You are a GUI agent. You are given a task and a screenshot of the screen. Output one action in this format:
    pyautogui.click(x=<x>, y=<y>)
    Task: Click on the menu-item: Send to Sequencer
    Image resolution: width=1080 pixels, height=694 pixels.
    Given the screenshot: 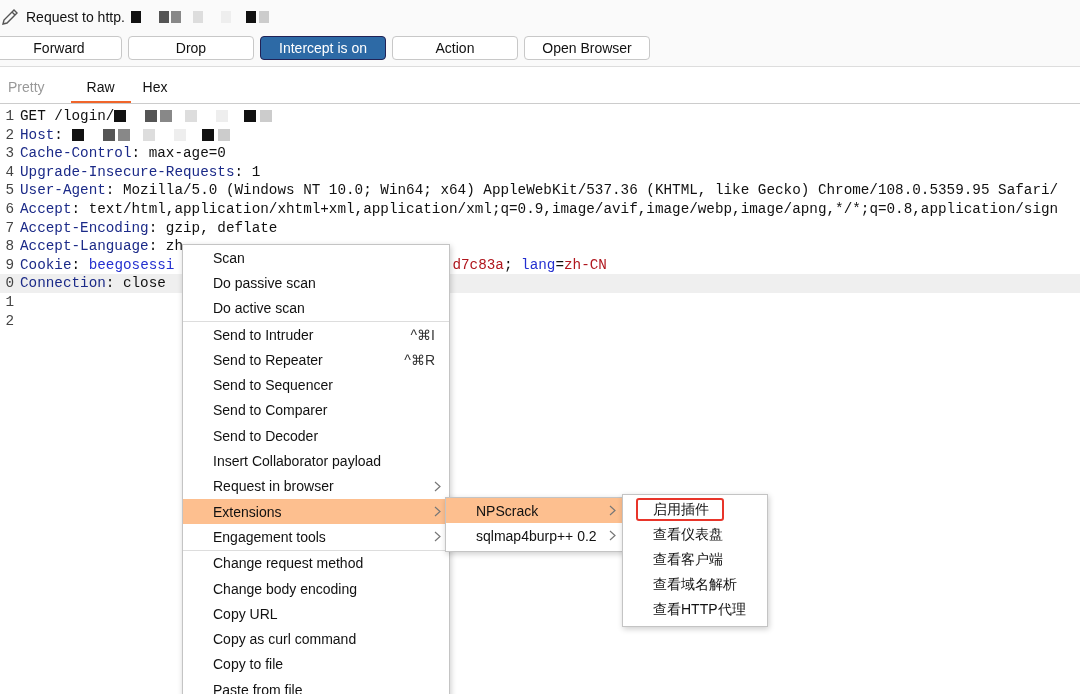 What is the action you would take?
    pyautogui.click(x=316, y=385)
    